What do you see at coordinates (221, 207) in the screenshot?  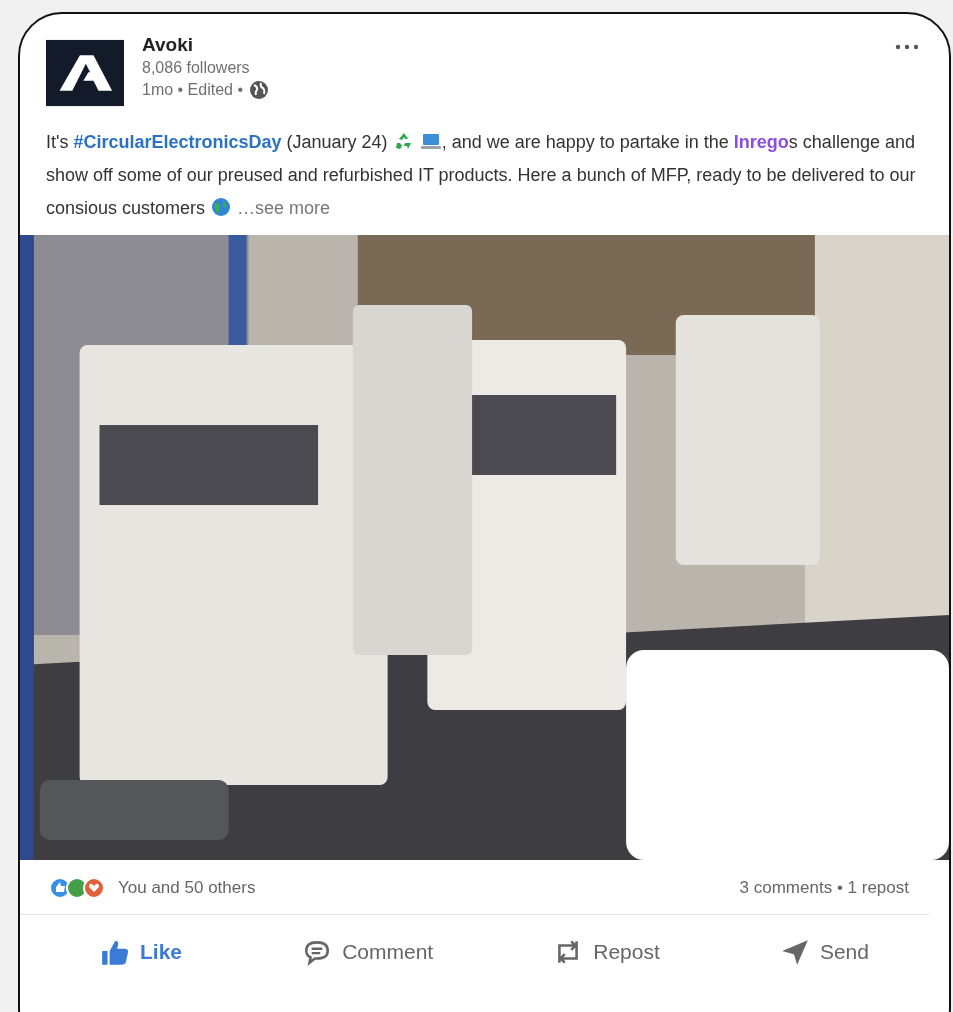 I see `earth-icon` at bounding box center [221, 207].